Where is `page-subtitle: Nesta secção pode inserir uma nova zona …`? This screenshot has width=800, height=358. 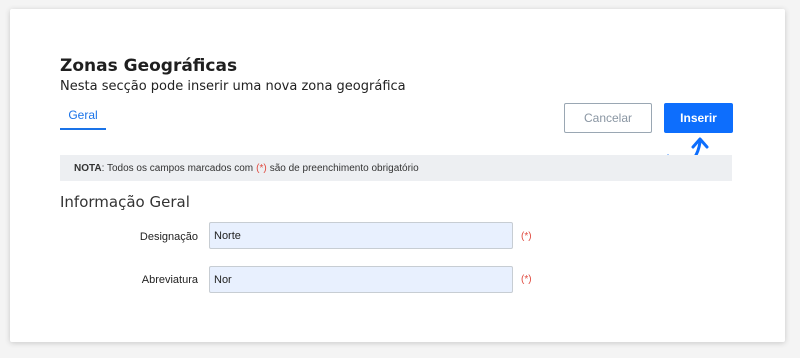
page-subtitle: Nesta secção pode inserir uma nova zona … is located at coordinates (233, 86).